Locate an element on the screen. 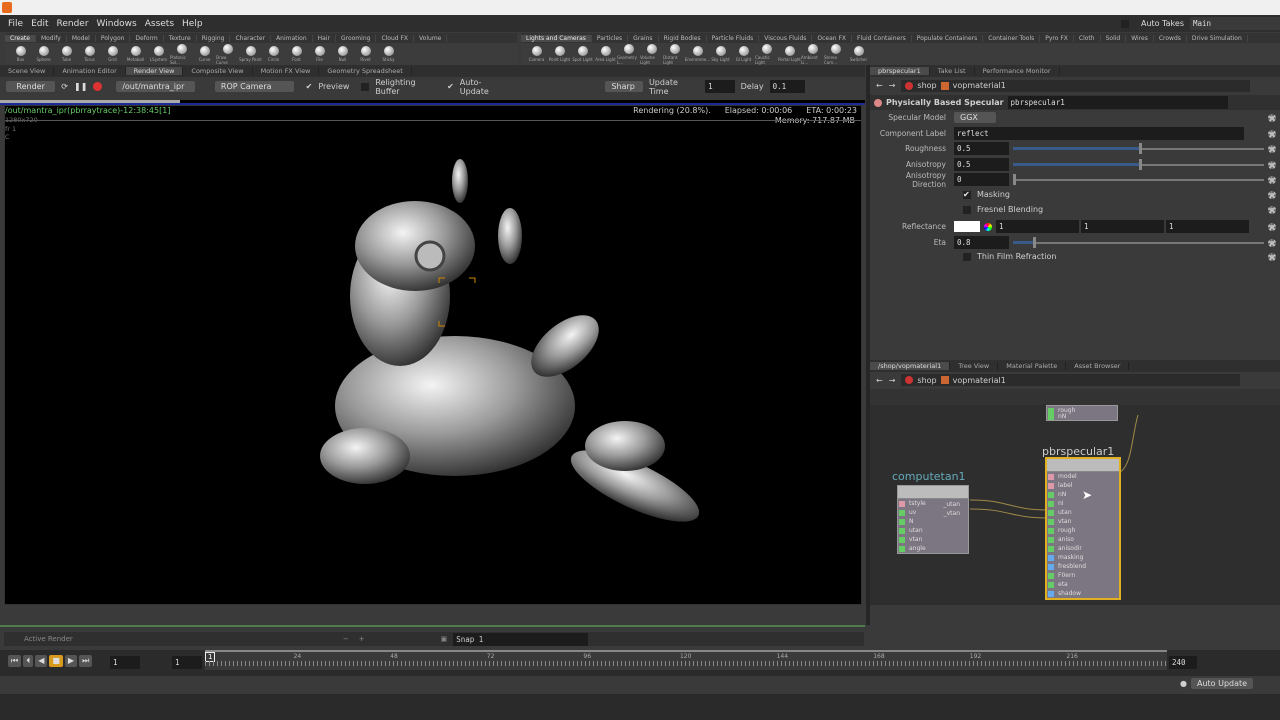  takes-select: Main is located at coordinates (1235, 23).